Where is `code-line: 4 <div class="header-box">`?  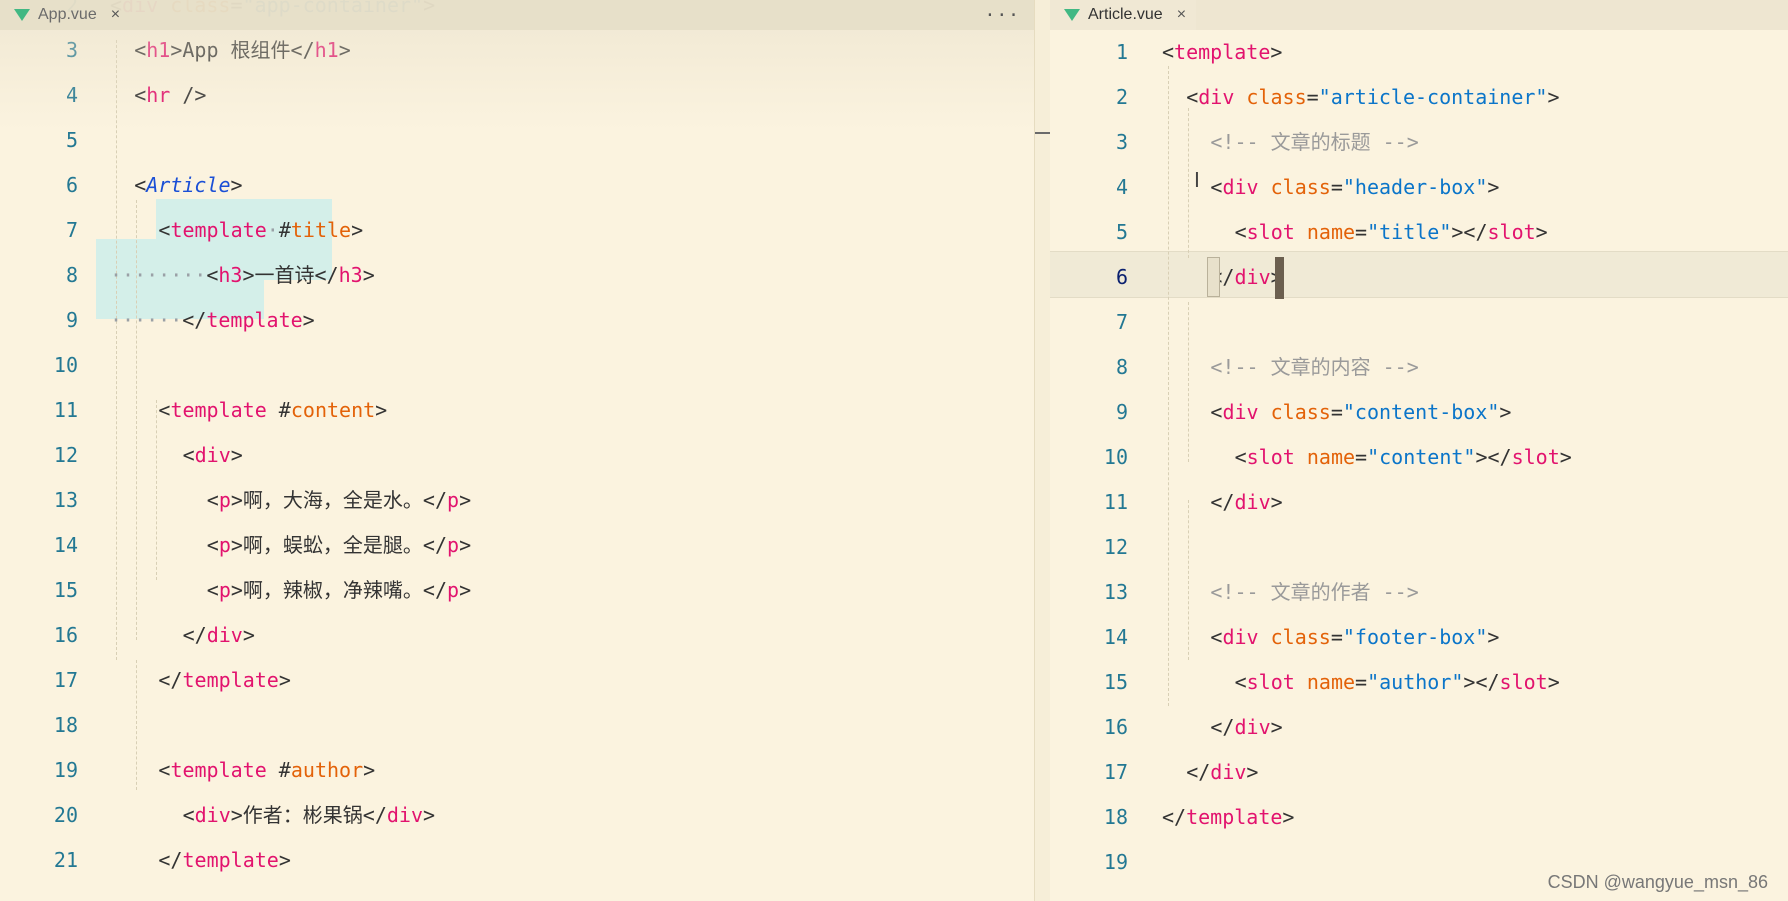
code-line: 4 <div class="header-box"> is located at coordinates (1419, 187).